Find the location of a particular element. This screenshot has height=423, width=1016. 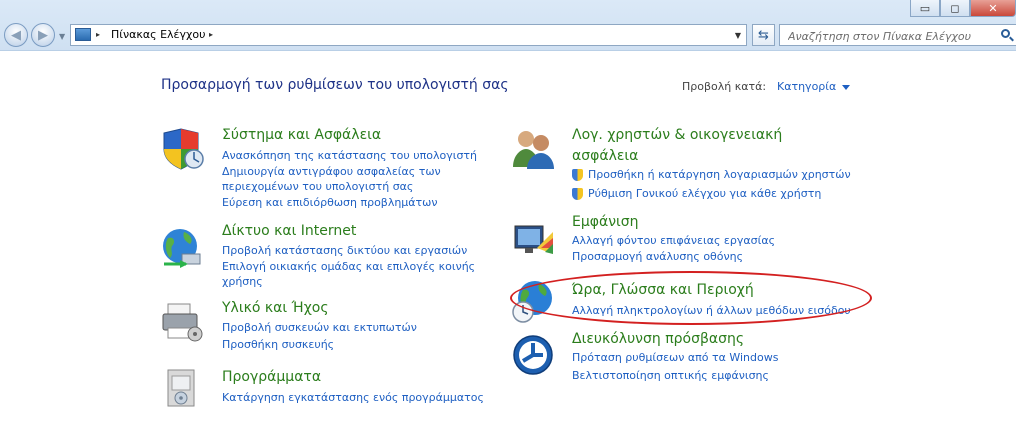

forward-button: ▶ is located at coordinates (43, 35).